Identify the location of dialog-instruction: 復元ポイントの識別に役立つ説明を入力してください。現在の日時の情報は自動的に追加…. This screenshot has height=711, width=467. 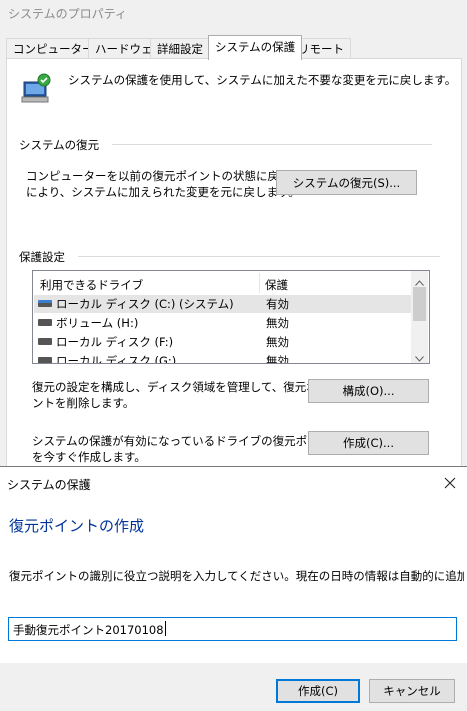
(236, 576).